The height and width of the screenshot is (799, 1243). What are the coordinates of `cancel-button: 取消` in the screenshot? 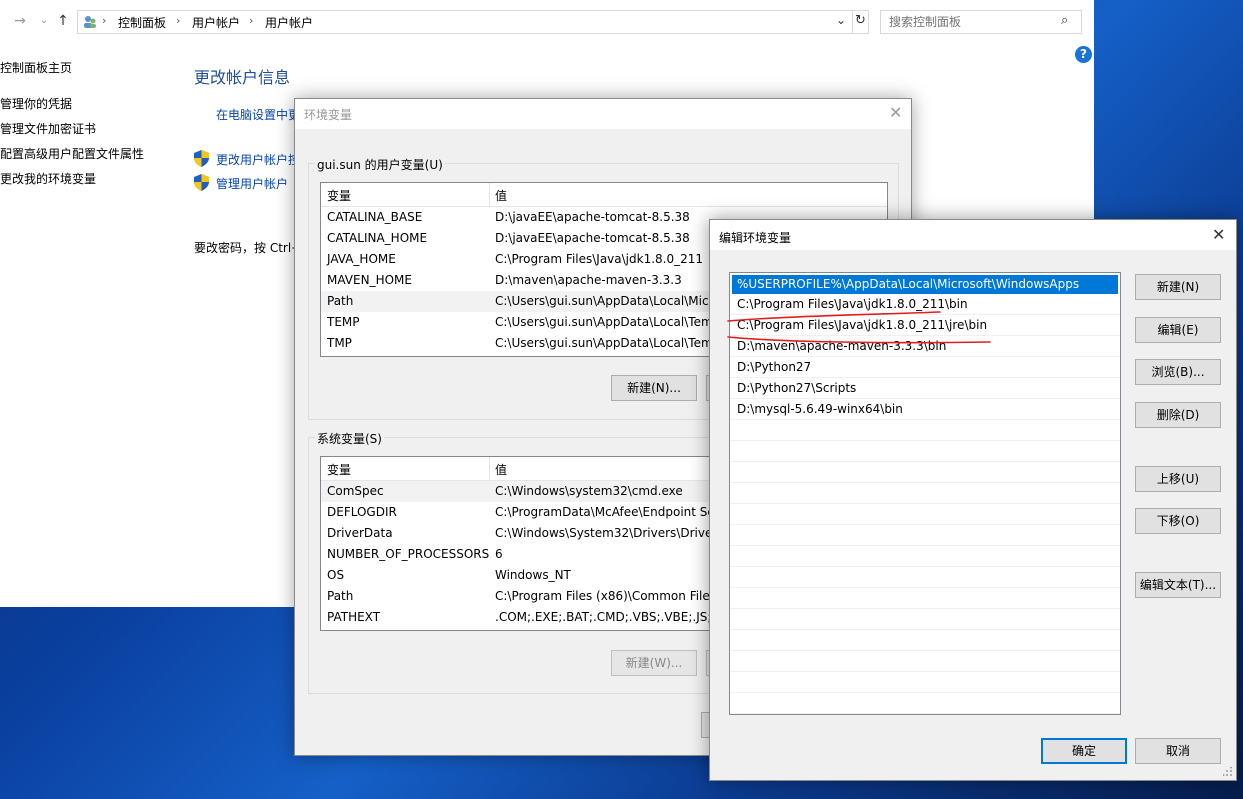 It's located at (1178, 751).